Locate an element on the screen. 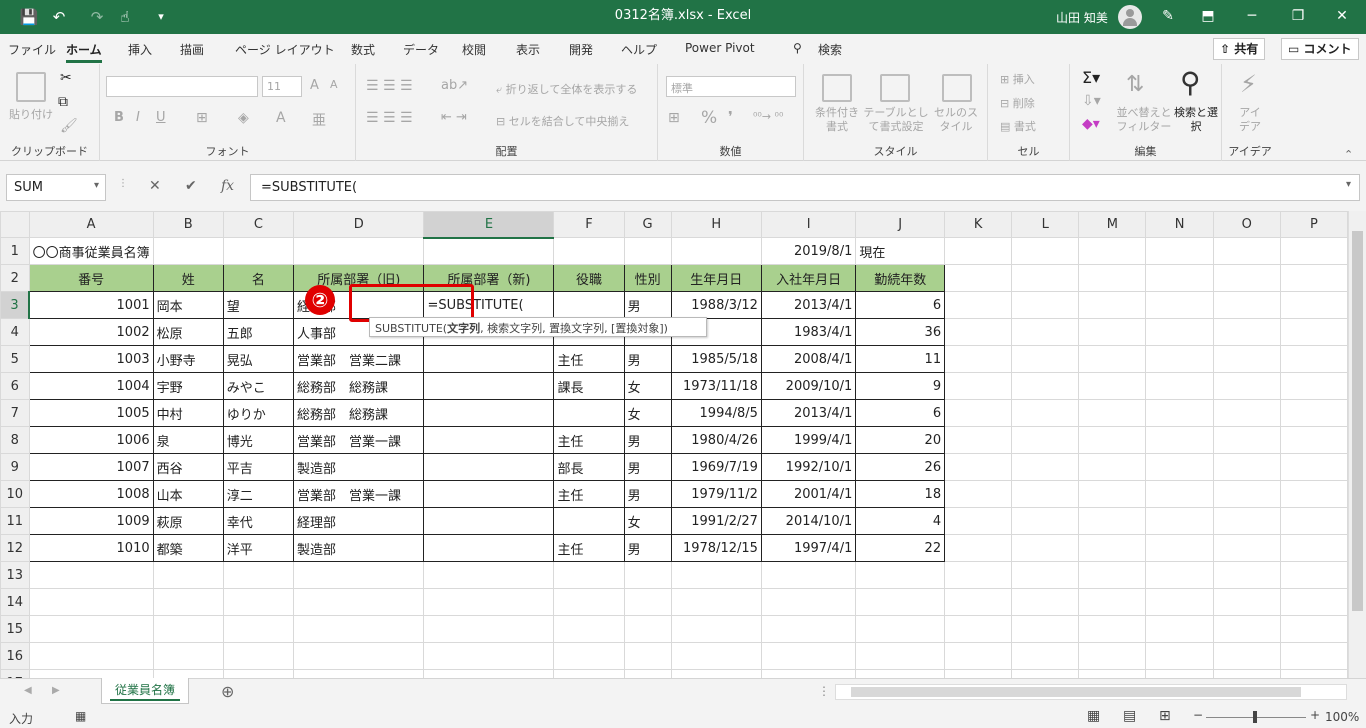 Image resolution: width=1366 pixels, height=728 pixels. data-cell: 課長 is located at coordinates (589, 386).